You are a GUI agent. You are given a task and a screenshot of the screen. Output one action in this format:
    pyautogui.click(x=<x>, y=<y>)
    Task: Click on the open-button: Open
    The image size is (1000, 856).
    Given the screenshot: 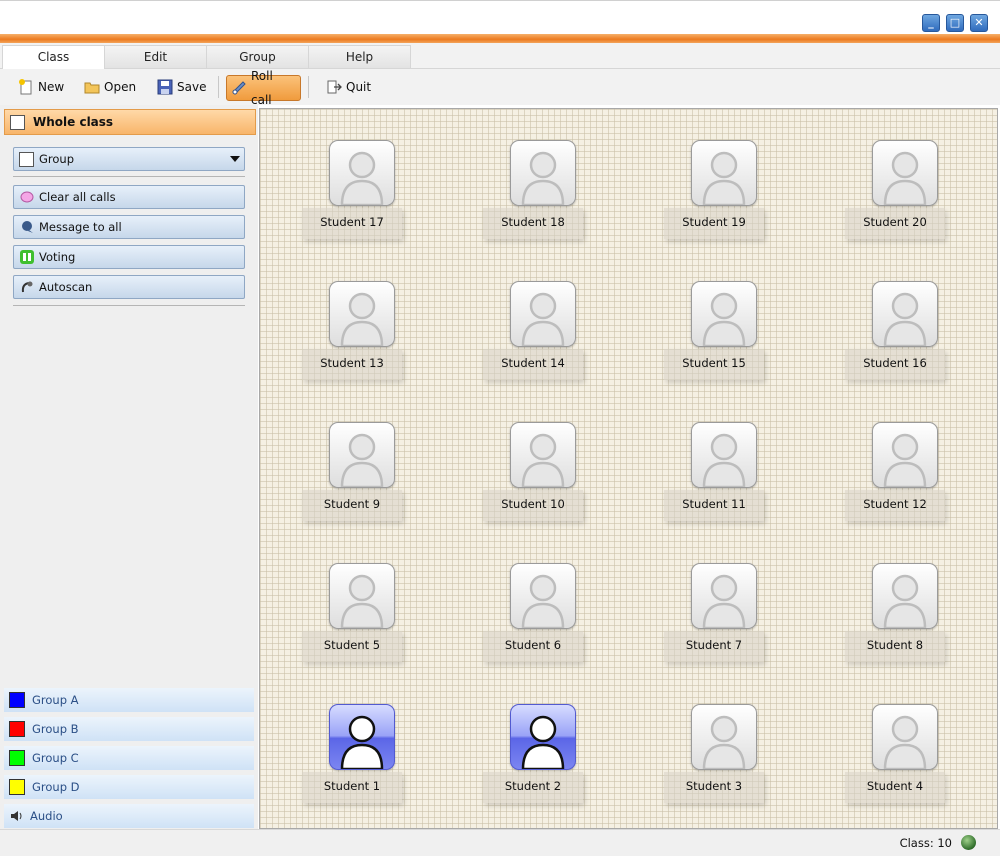 What is the action you would take?
    pyautogui.click(x=111, y=87)
    